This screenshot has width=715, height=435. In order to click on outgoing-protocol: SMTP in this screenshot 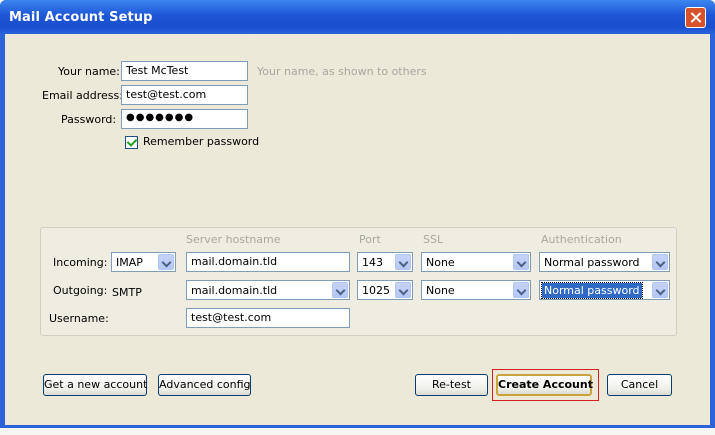, I will do `click(127, 292)`.